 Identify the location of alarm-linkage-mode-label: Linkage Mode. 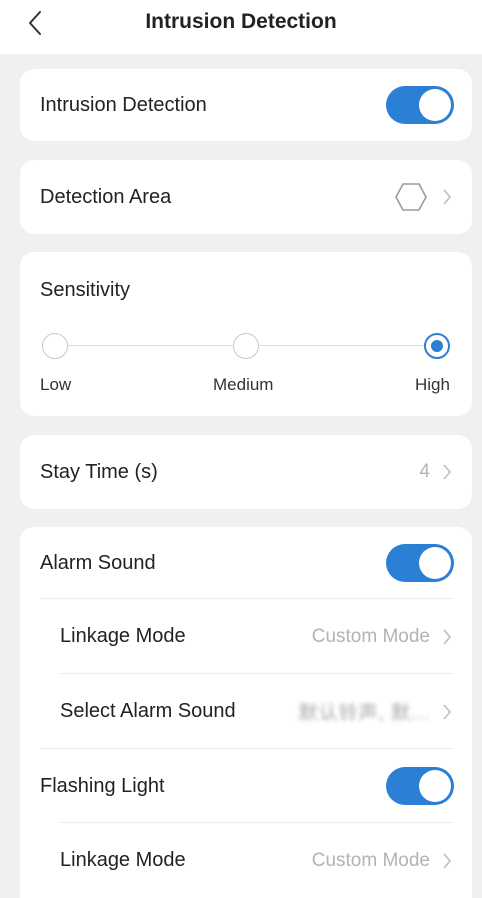
(123, 636).